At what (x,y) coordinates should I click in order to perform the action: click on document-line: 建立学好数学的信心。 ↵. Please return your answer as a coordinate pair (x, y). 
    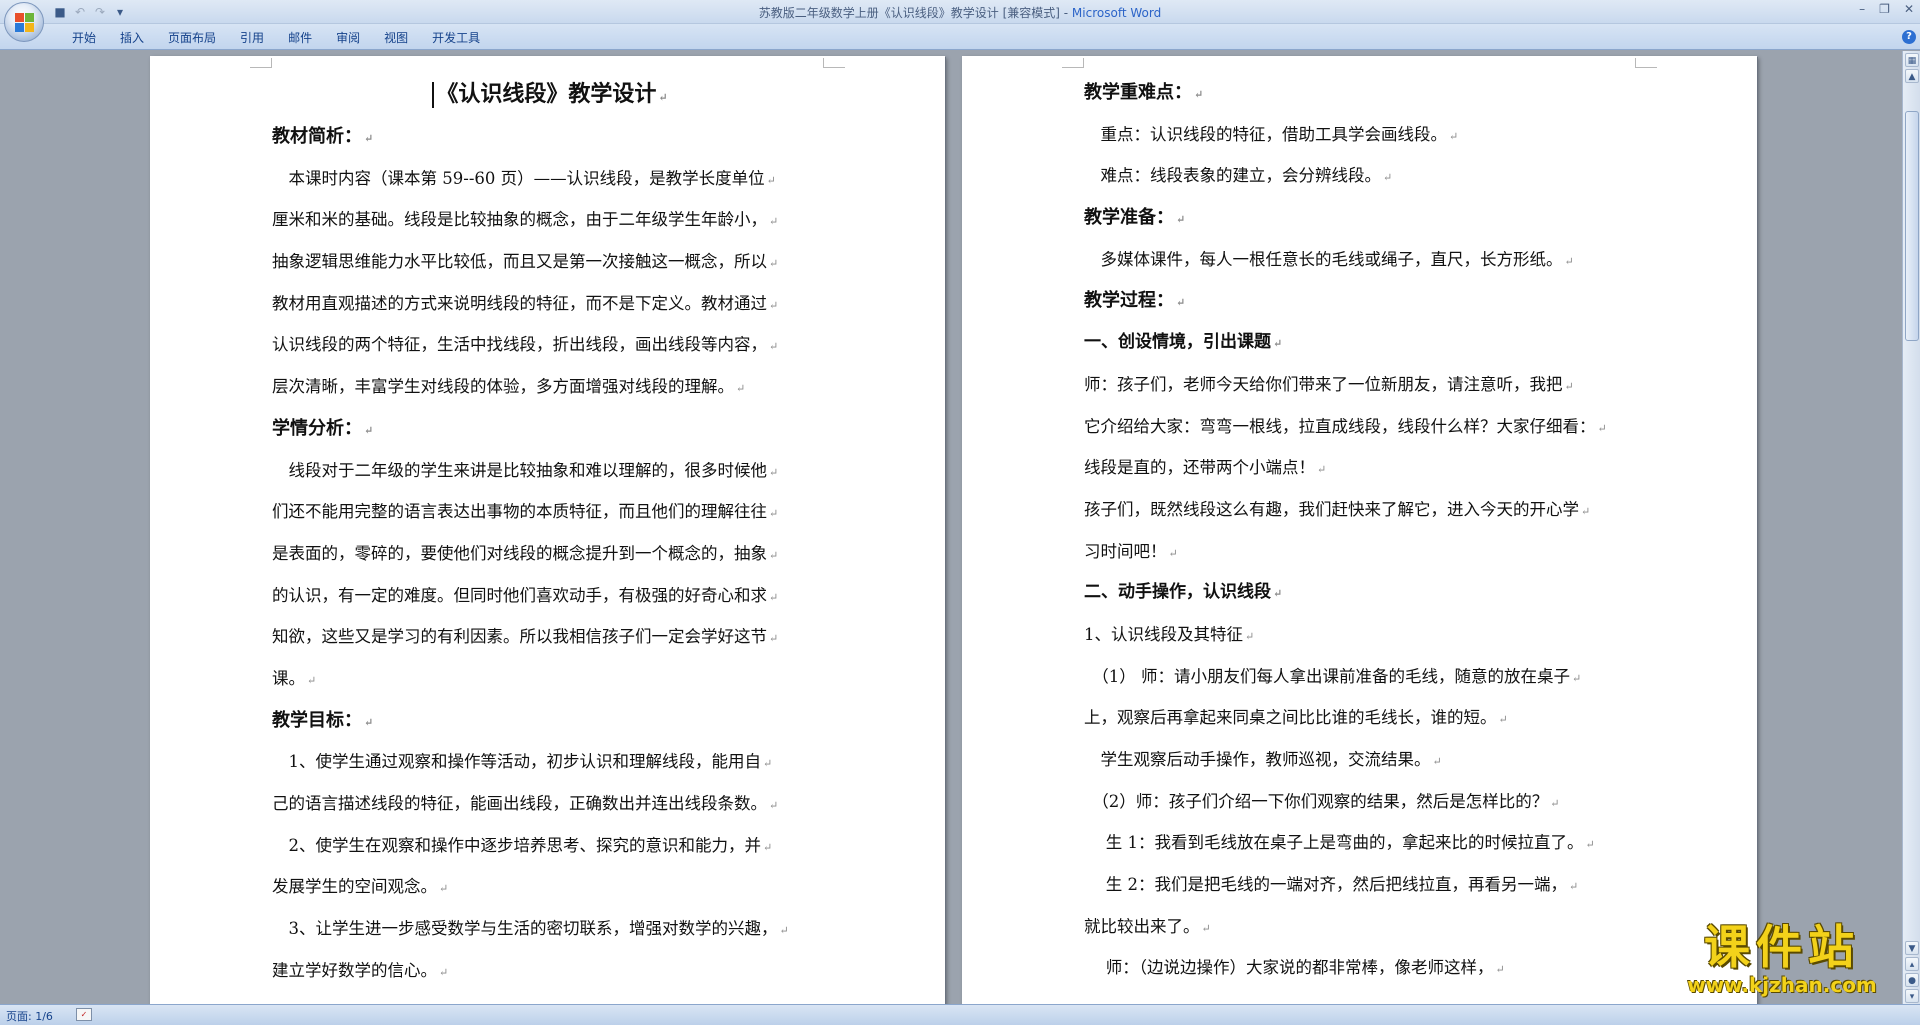
    Looking at the image, I should click on (550, 971).